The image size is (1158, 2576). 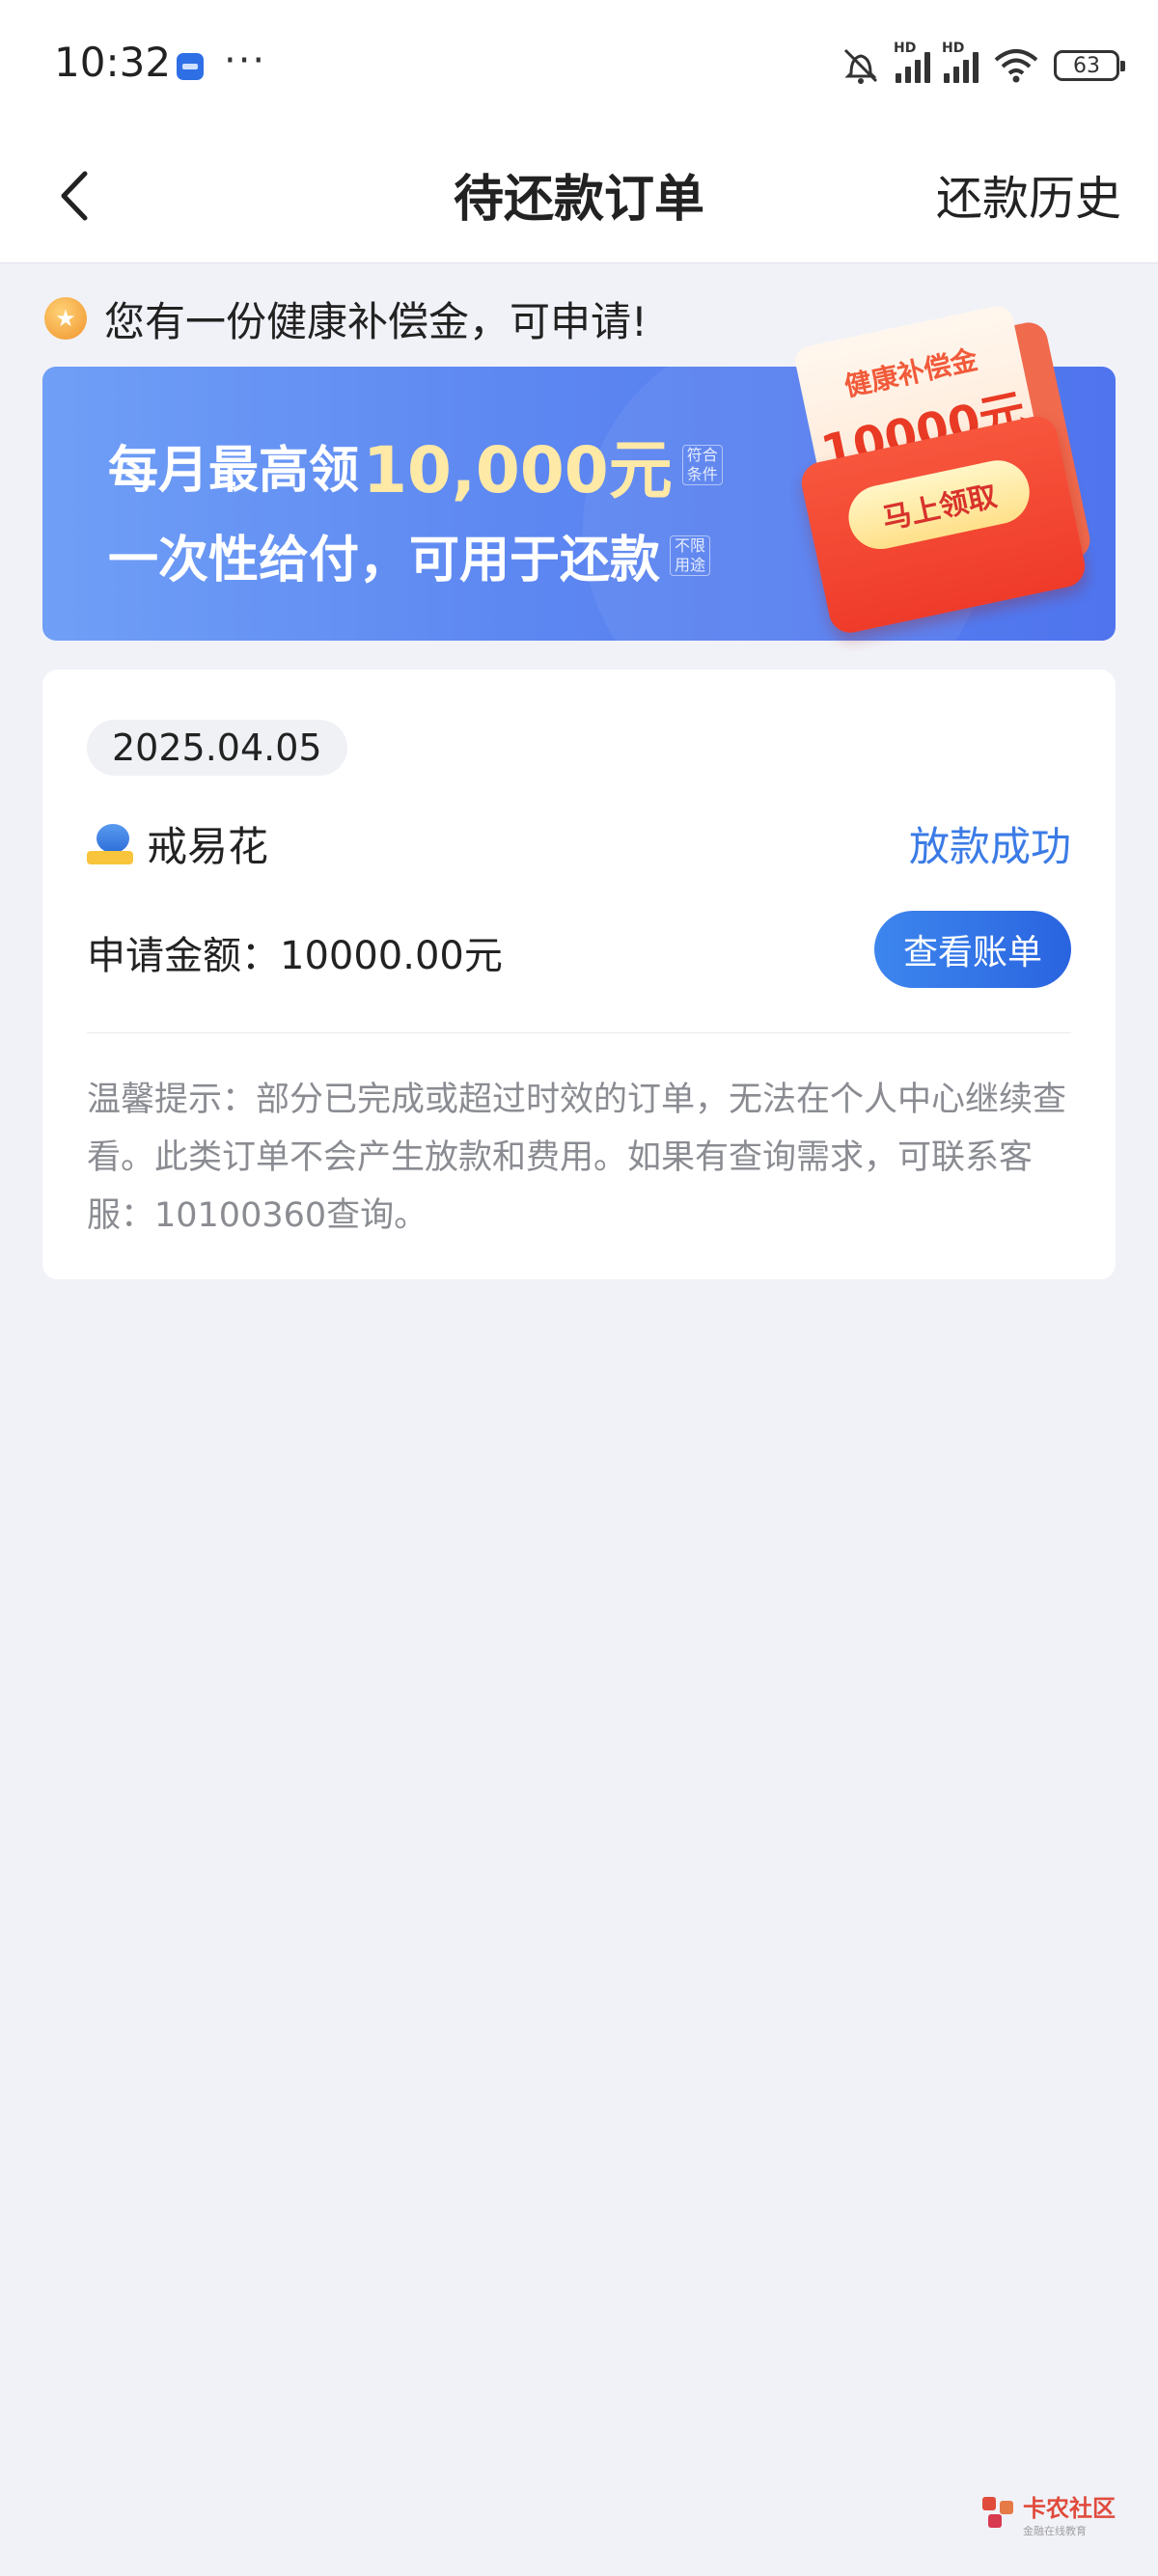 I want to click on nav-header: 待还款订单 还款历史, so click(x=579, y=194).